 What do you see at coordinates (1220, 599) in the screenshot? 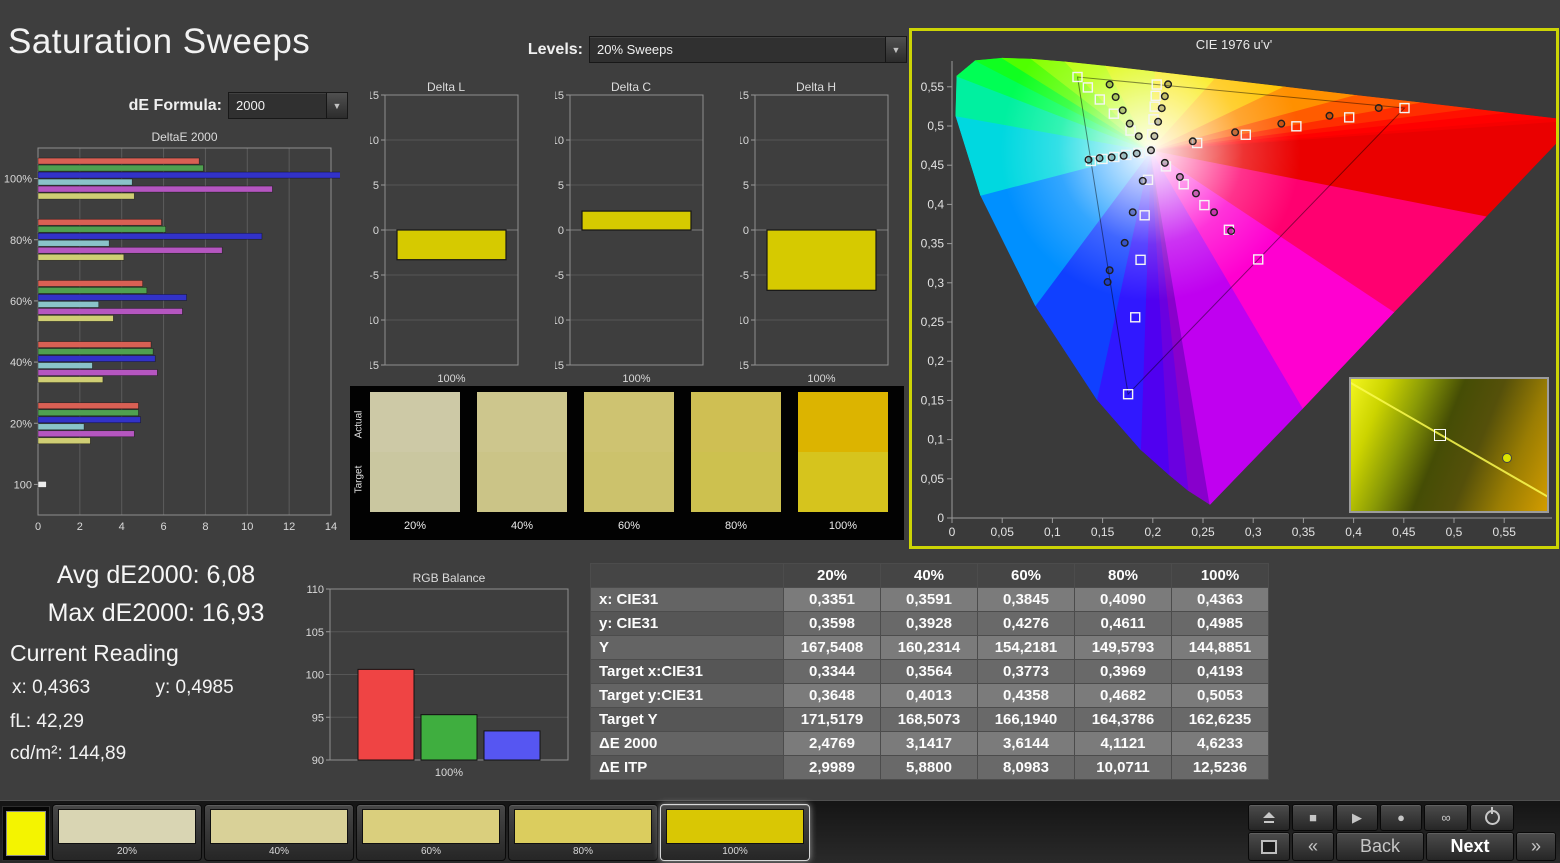
I see `table-cell: 0,4363` at bounding box center [1220, 599].